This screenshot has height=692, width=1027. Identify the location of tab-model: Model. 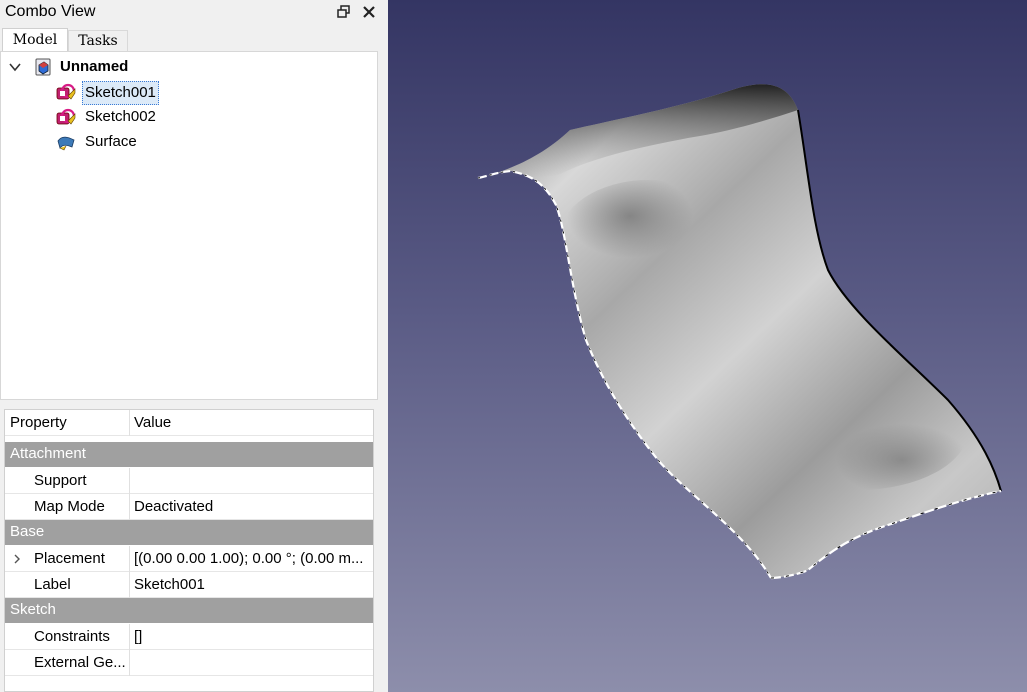
(35, 40).